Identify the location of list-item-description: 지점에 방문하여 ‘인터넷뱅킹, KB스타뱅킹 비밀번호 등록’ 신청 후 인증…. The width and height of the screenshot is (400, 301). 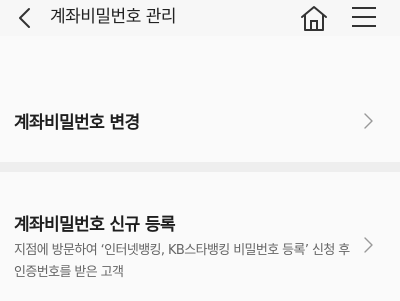
(182, 261).